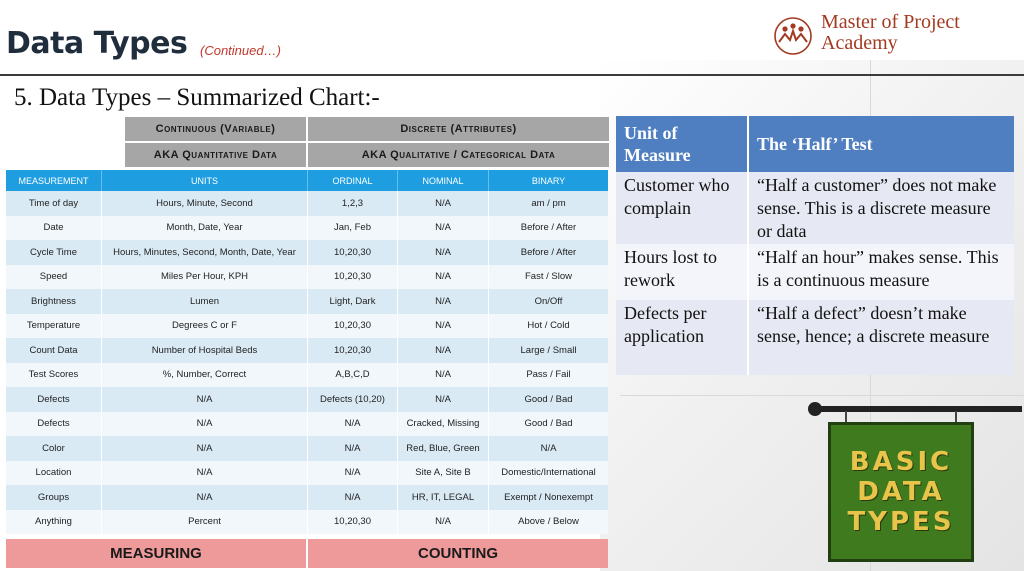 The height and width of the screenshot is (571, 1024). I want to click on nominal-cell: Cracked, Missing, so click(443, 423).